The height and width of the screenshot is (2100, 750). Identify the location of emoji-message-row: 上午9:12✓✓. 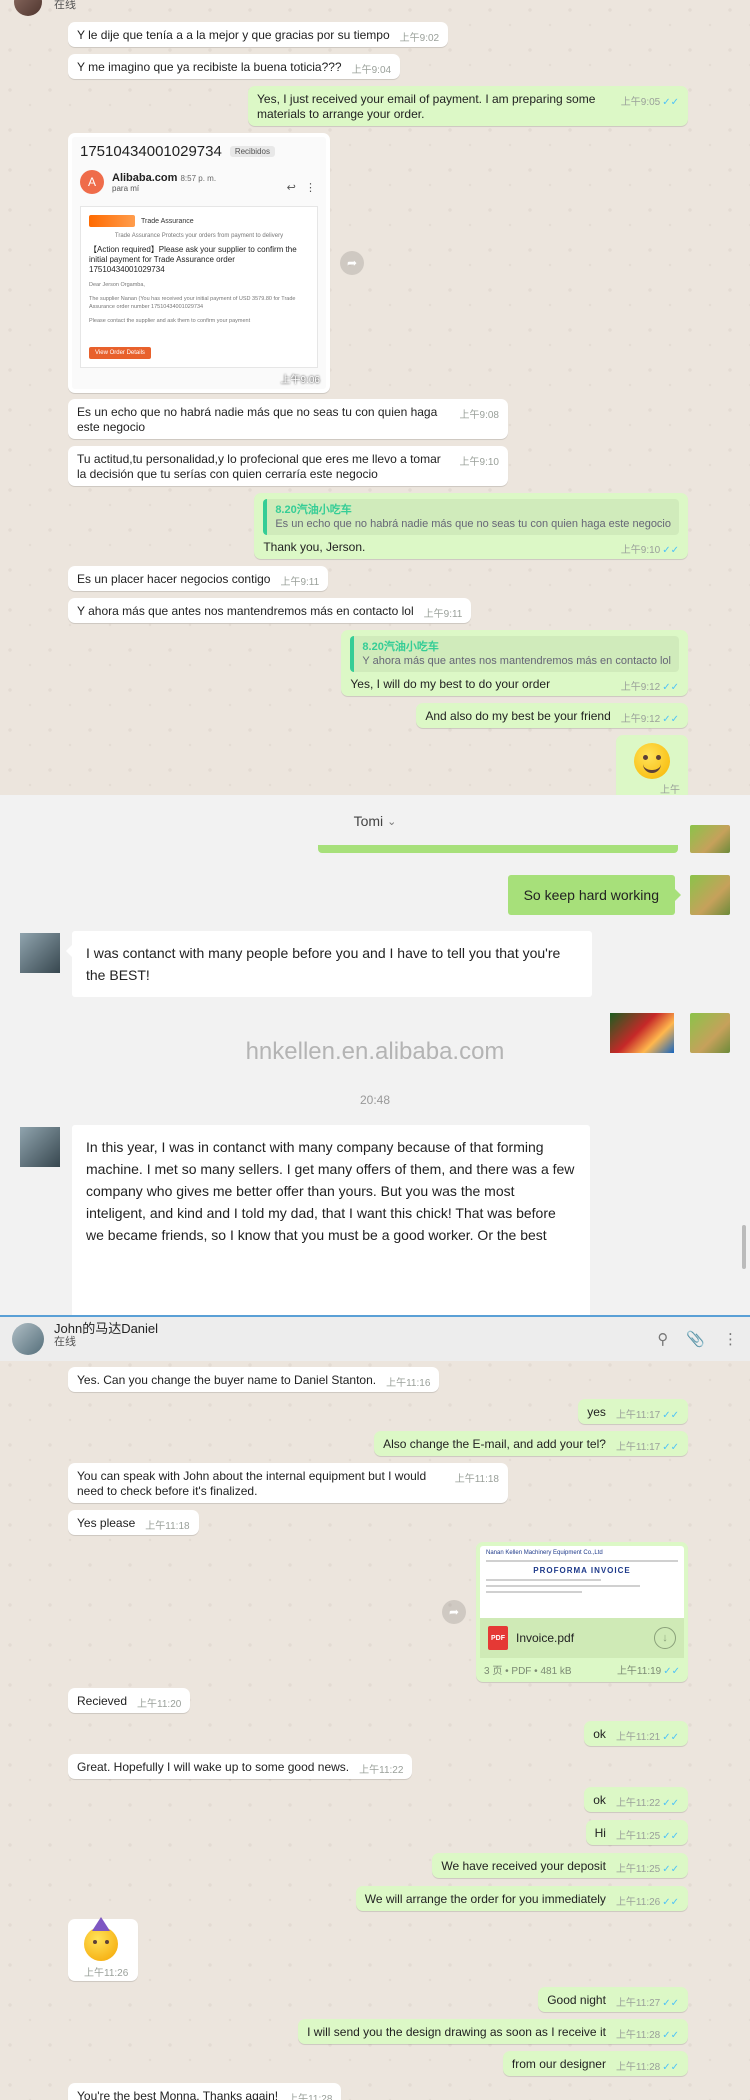
(375, 765).